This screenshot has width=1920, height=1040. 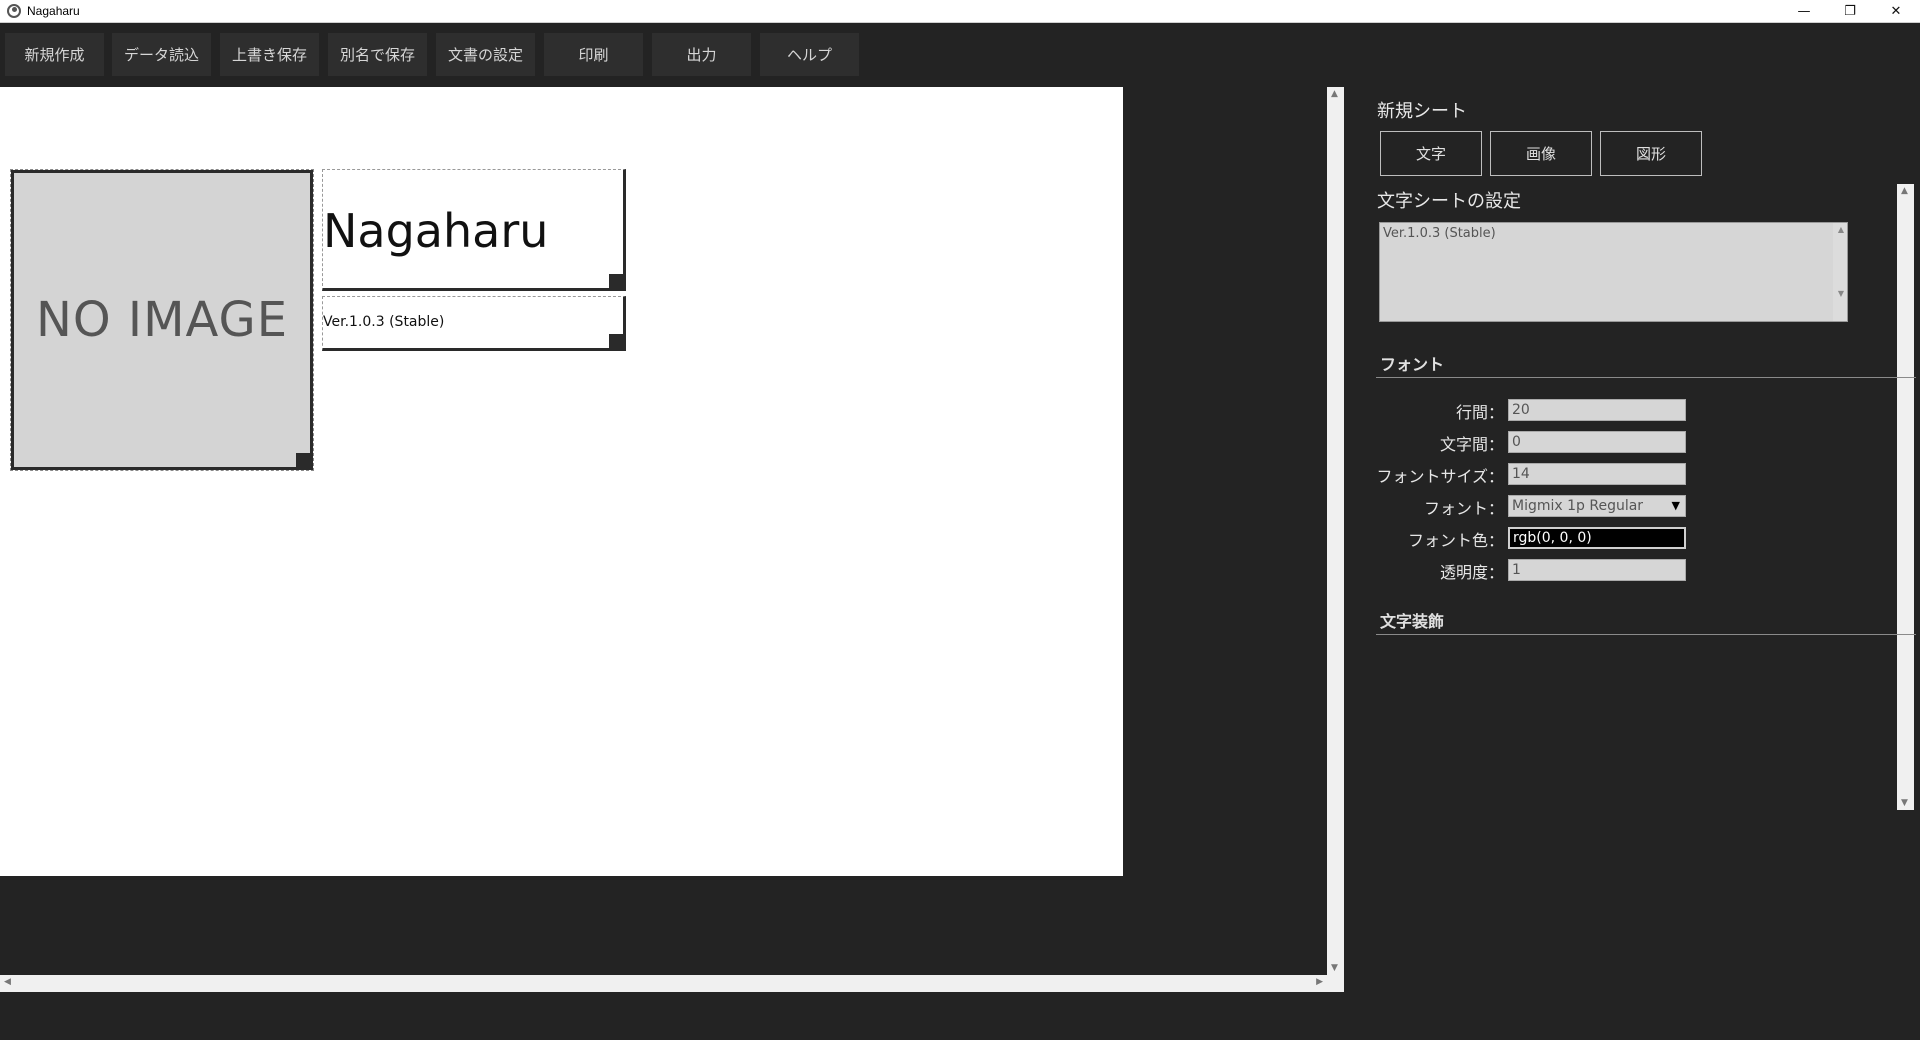 I want to click on overwrite-save-button: 上書き保存, so click(x=269, y=54).